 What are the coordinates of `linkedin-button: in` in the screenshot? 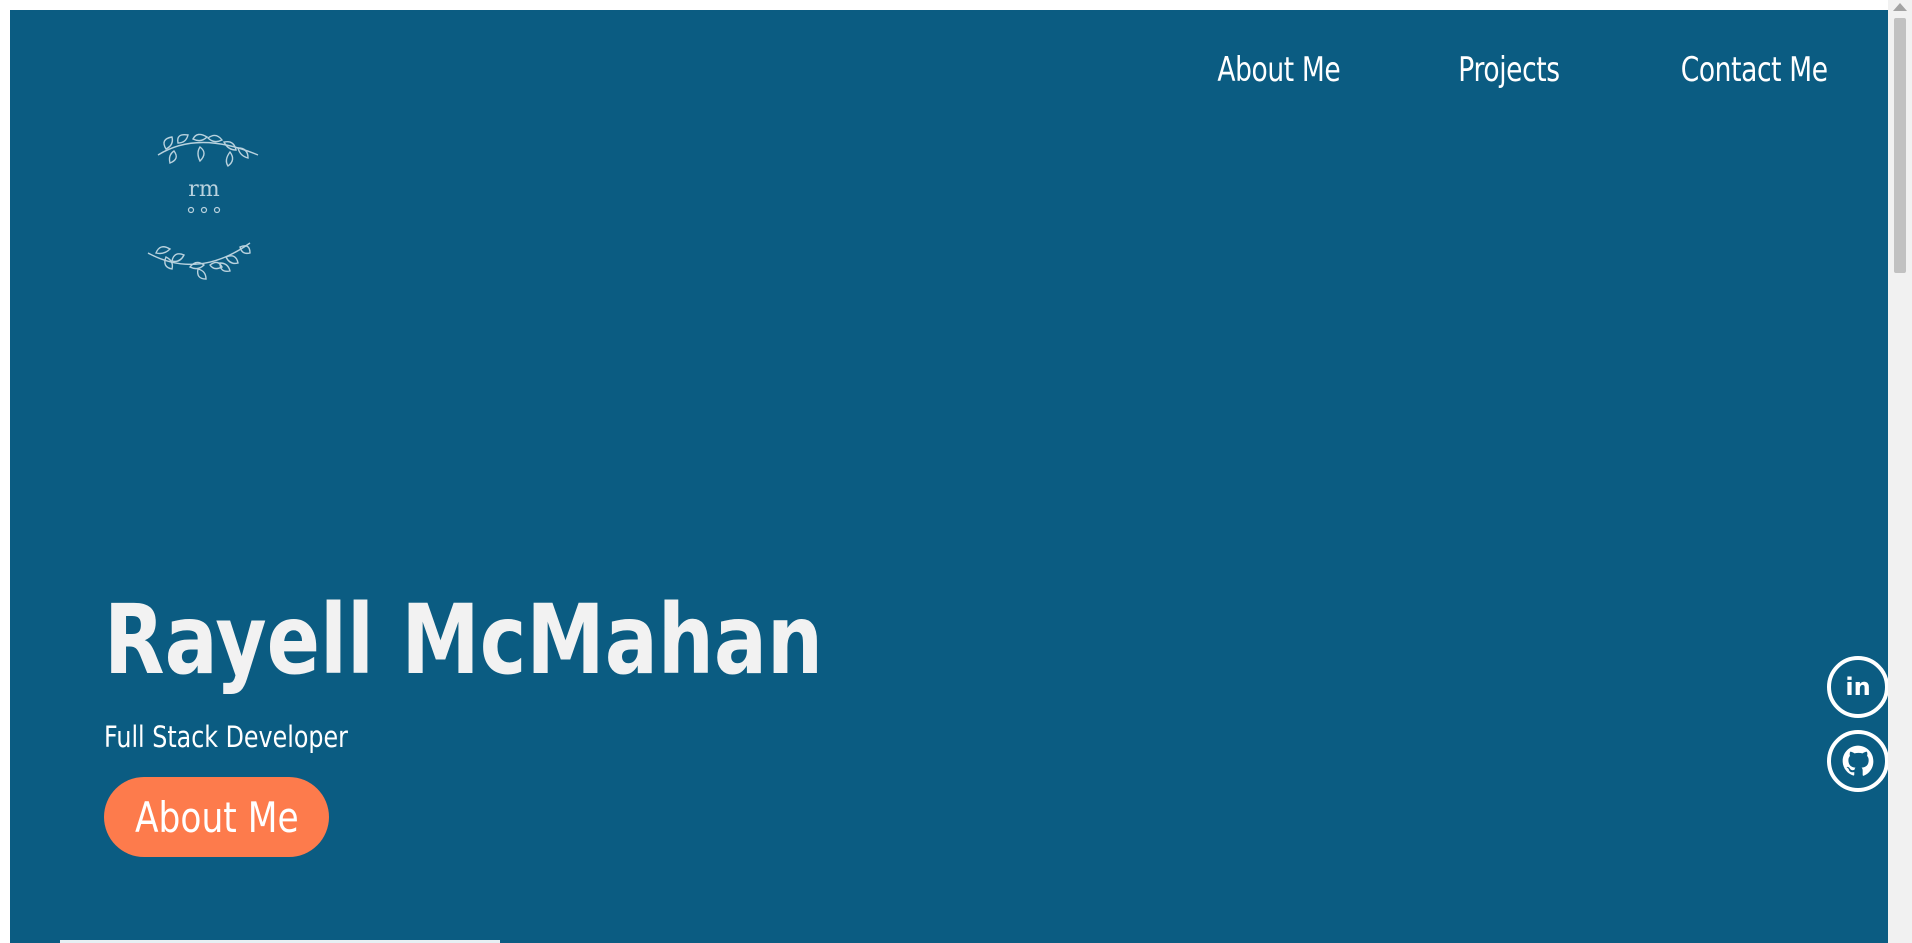 It's located at (1857, 687).